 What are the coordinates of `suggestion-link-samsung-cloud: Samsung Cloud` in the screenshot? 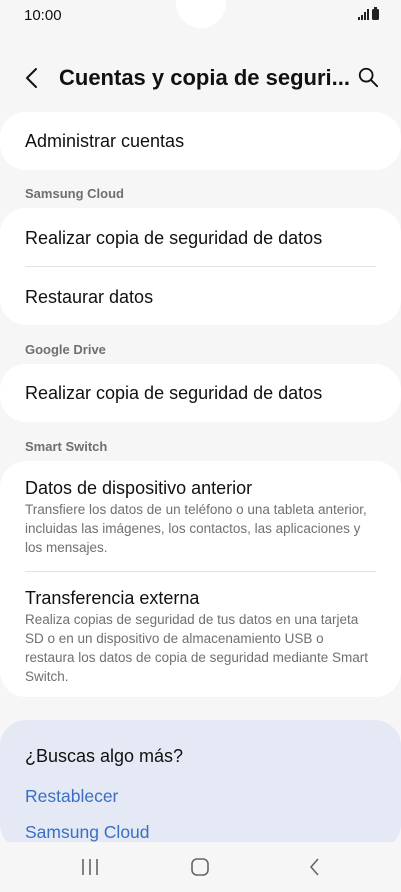 It's located at (87, 832).